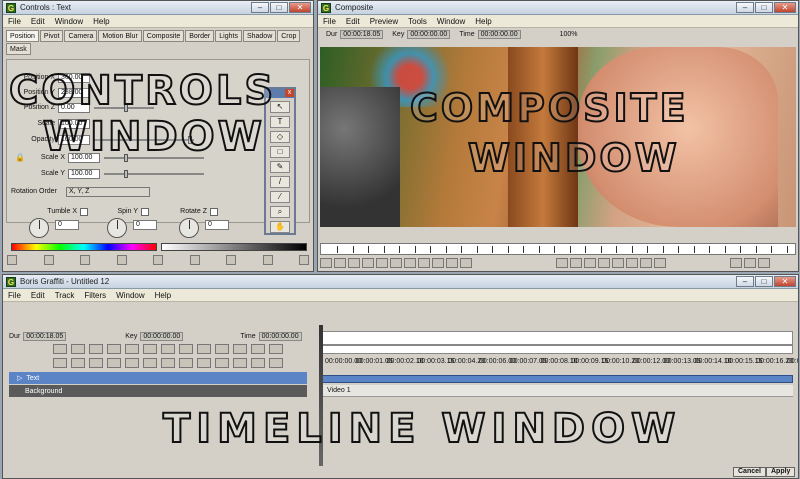 The width and height of the screenshot is (800, 479). I want to click on position-x-field: 360.00, so click(74, 77).